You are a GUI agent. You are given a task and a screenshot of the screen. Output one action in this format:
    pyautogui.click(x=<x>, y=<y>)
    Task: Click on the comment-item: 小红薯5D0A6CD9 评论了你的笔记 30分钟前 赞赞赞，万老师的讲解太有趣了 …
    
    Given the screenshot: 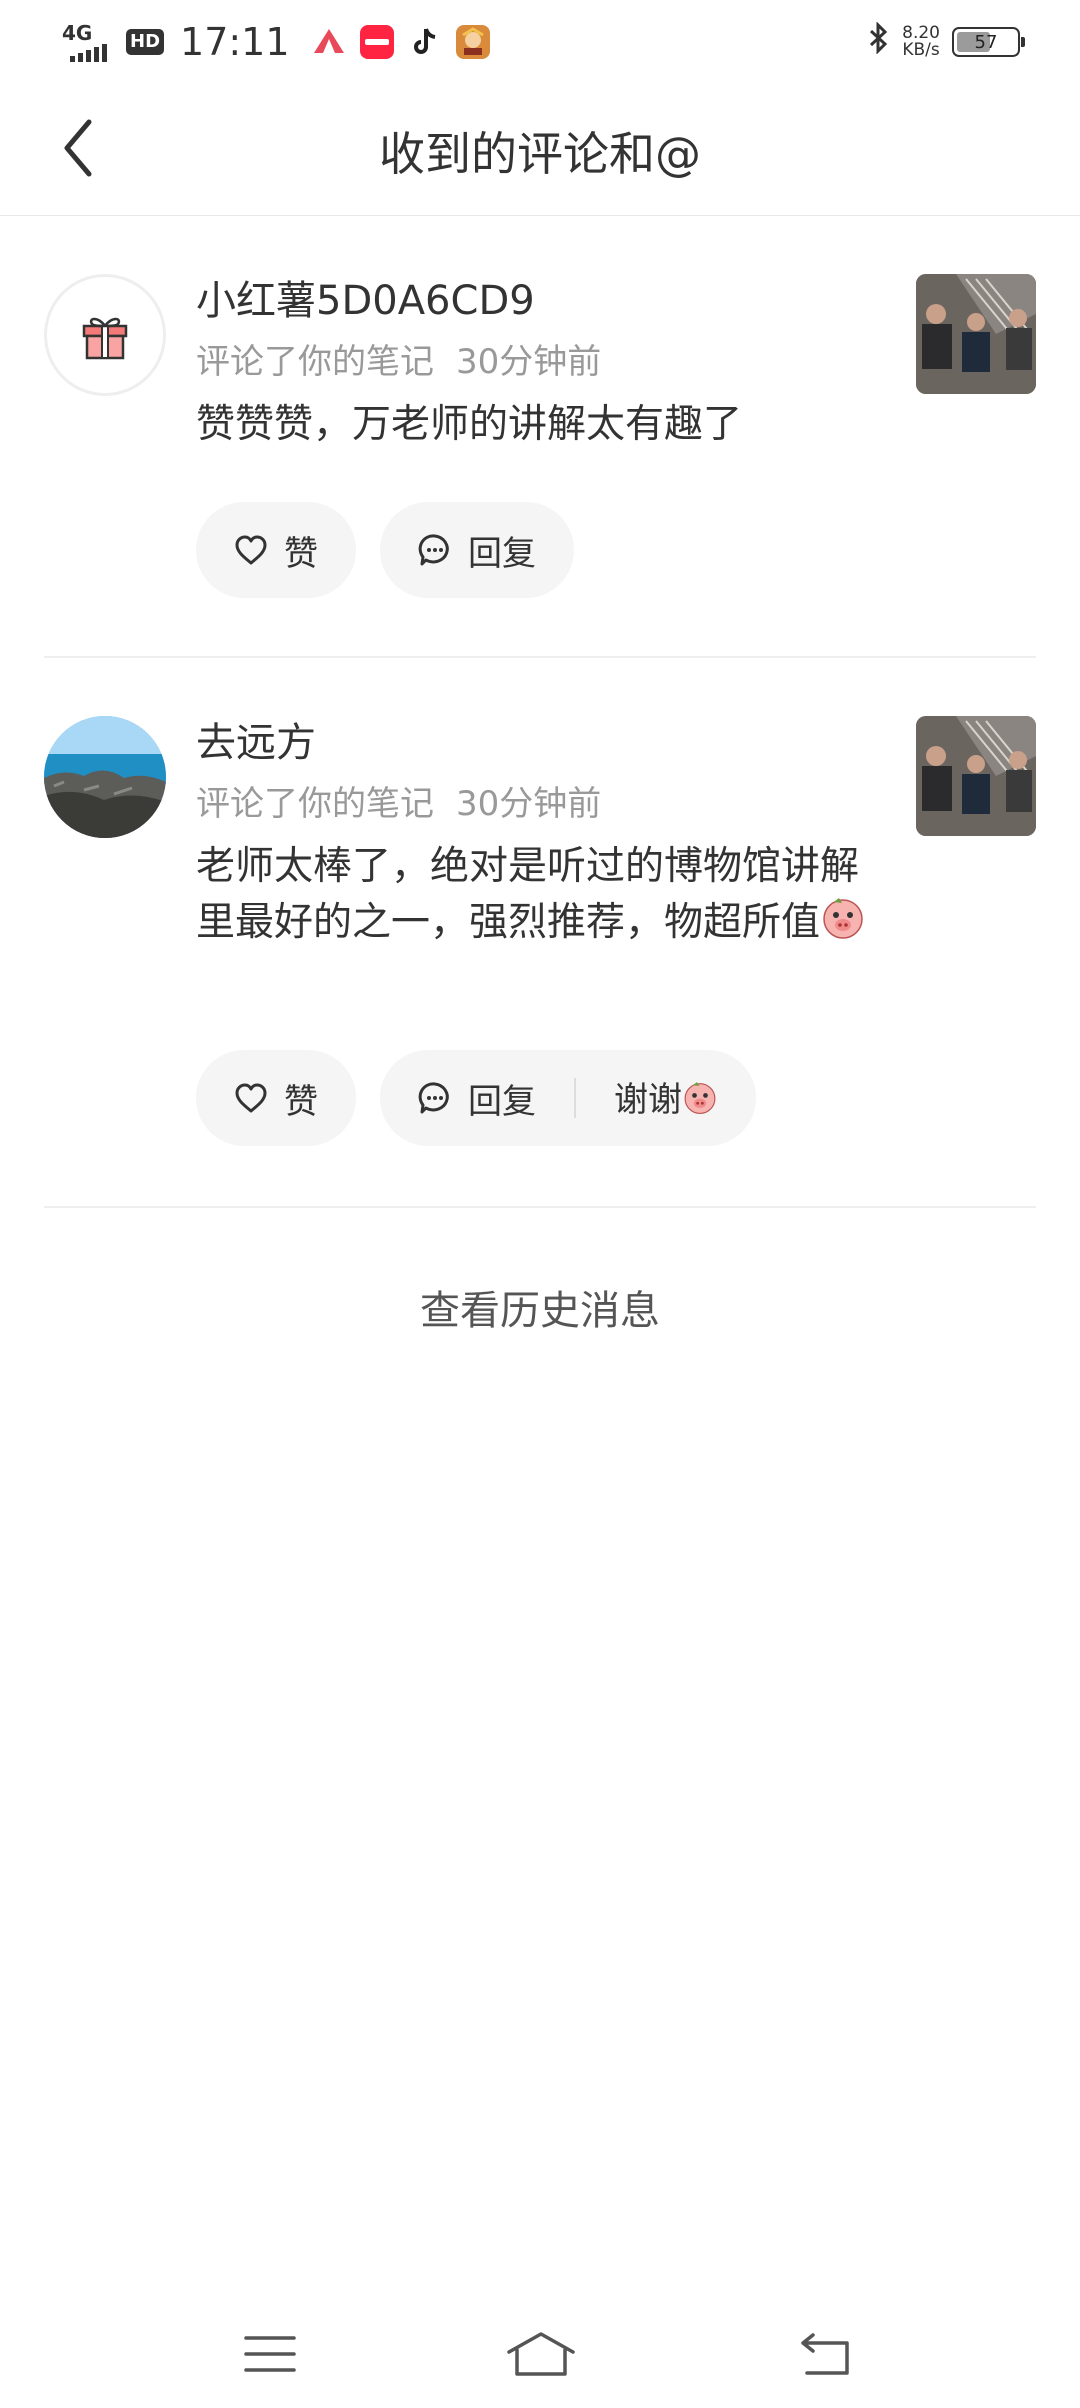 What is the action you would take?
    pyautogui.click(x=540, y=444)
    